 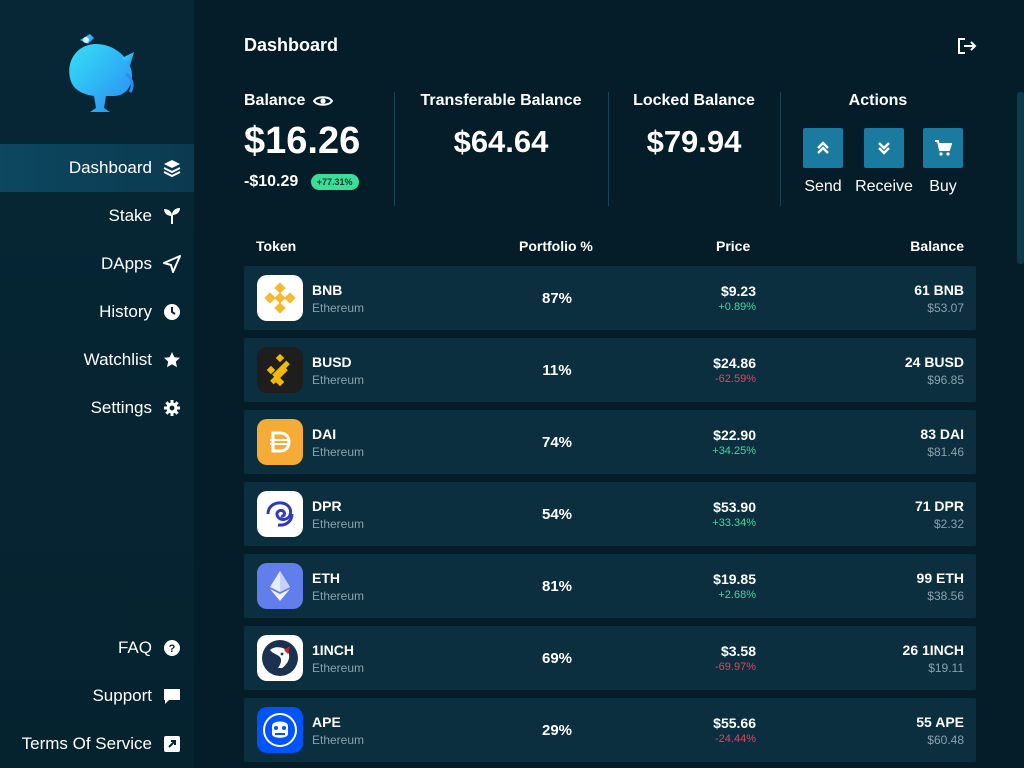 What do you see at coordinates (557, 370) in the screenshot?
I see `portfolio-percent: 11%` at bounding box center [557, 370].